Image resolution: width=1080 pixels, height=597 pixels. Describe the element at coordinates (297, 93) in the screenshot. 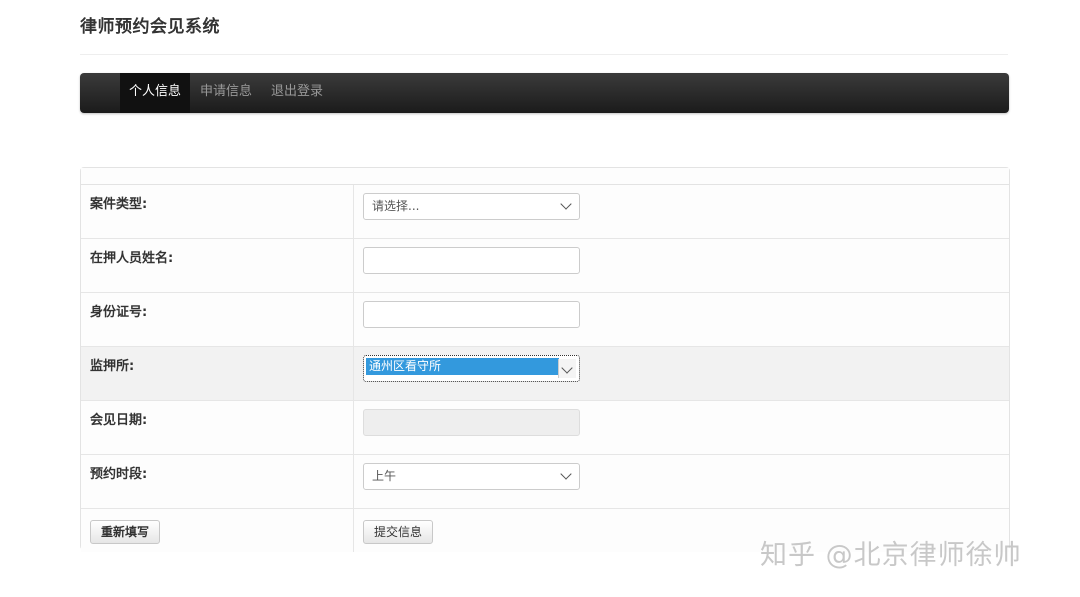

I see `nav-item-logout: 退出登录` at that location.